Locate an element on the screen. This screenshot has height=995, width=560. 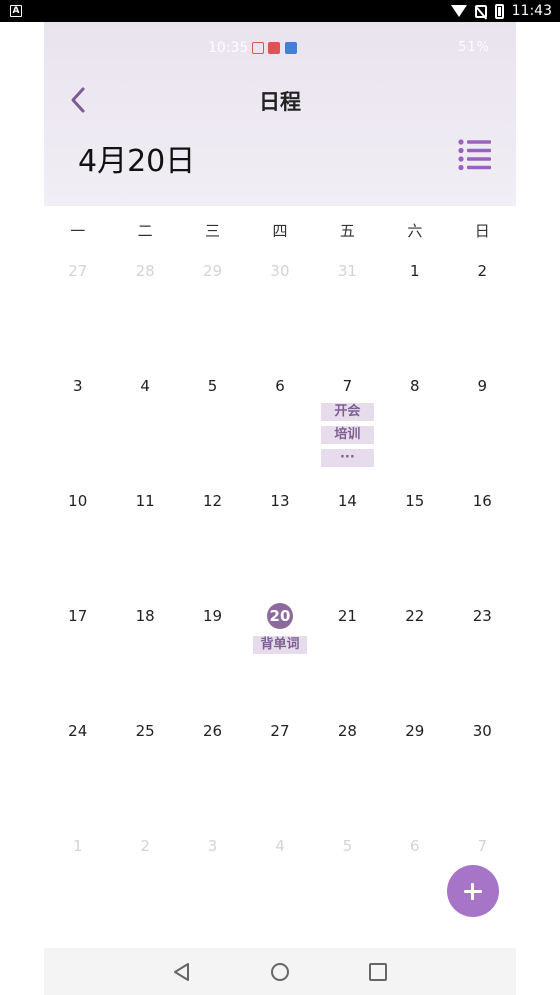
calendar-day-cell: 10 is located at coordinates (77, 545).